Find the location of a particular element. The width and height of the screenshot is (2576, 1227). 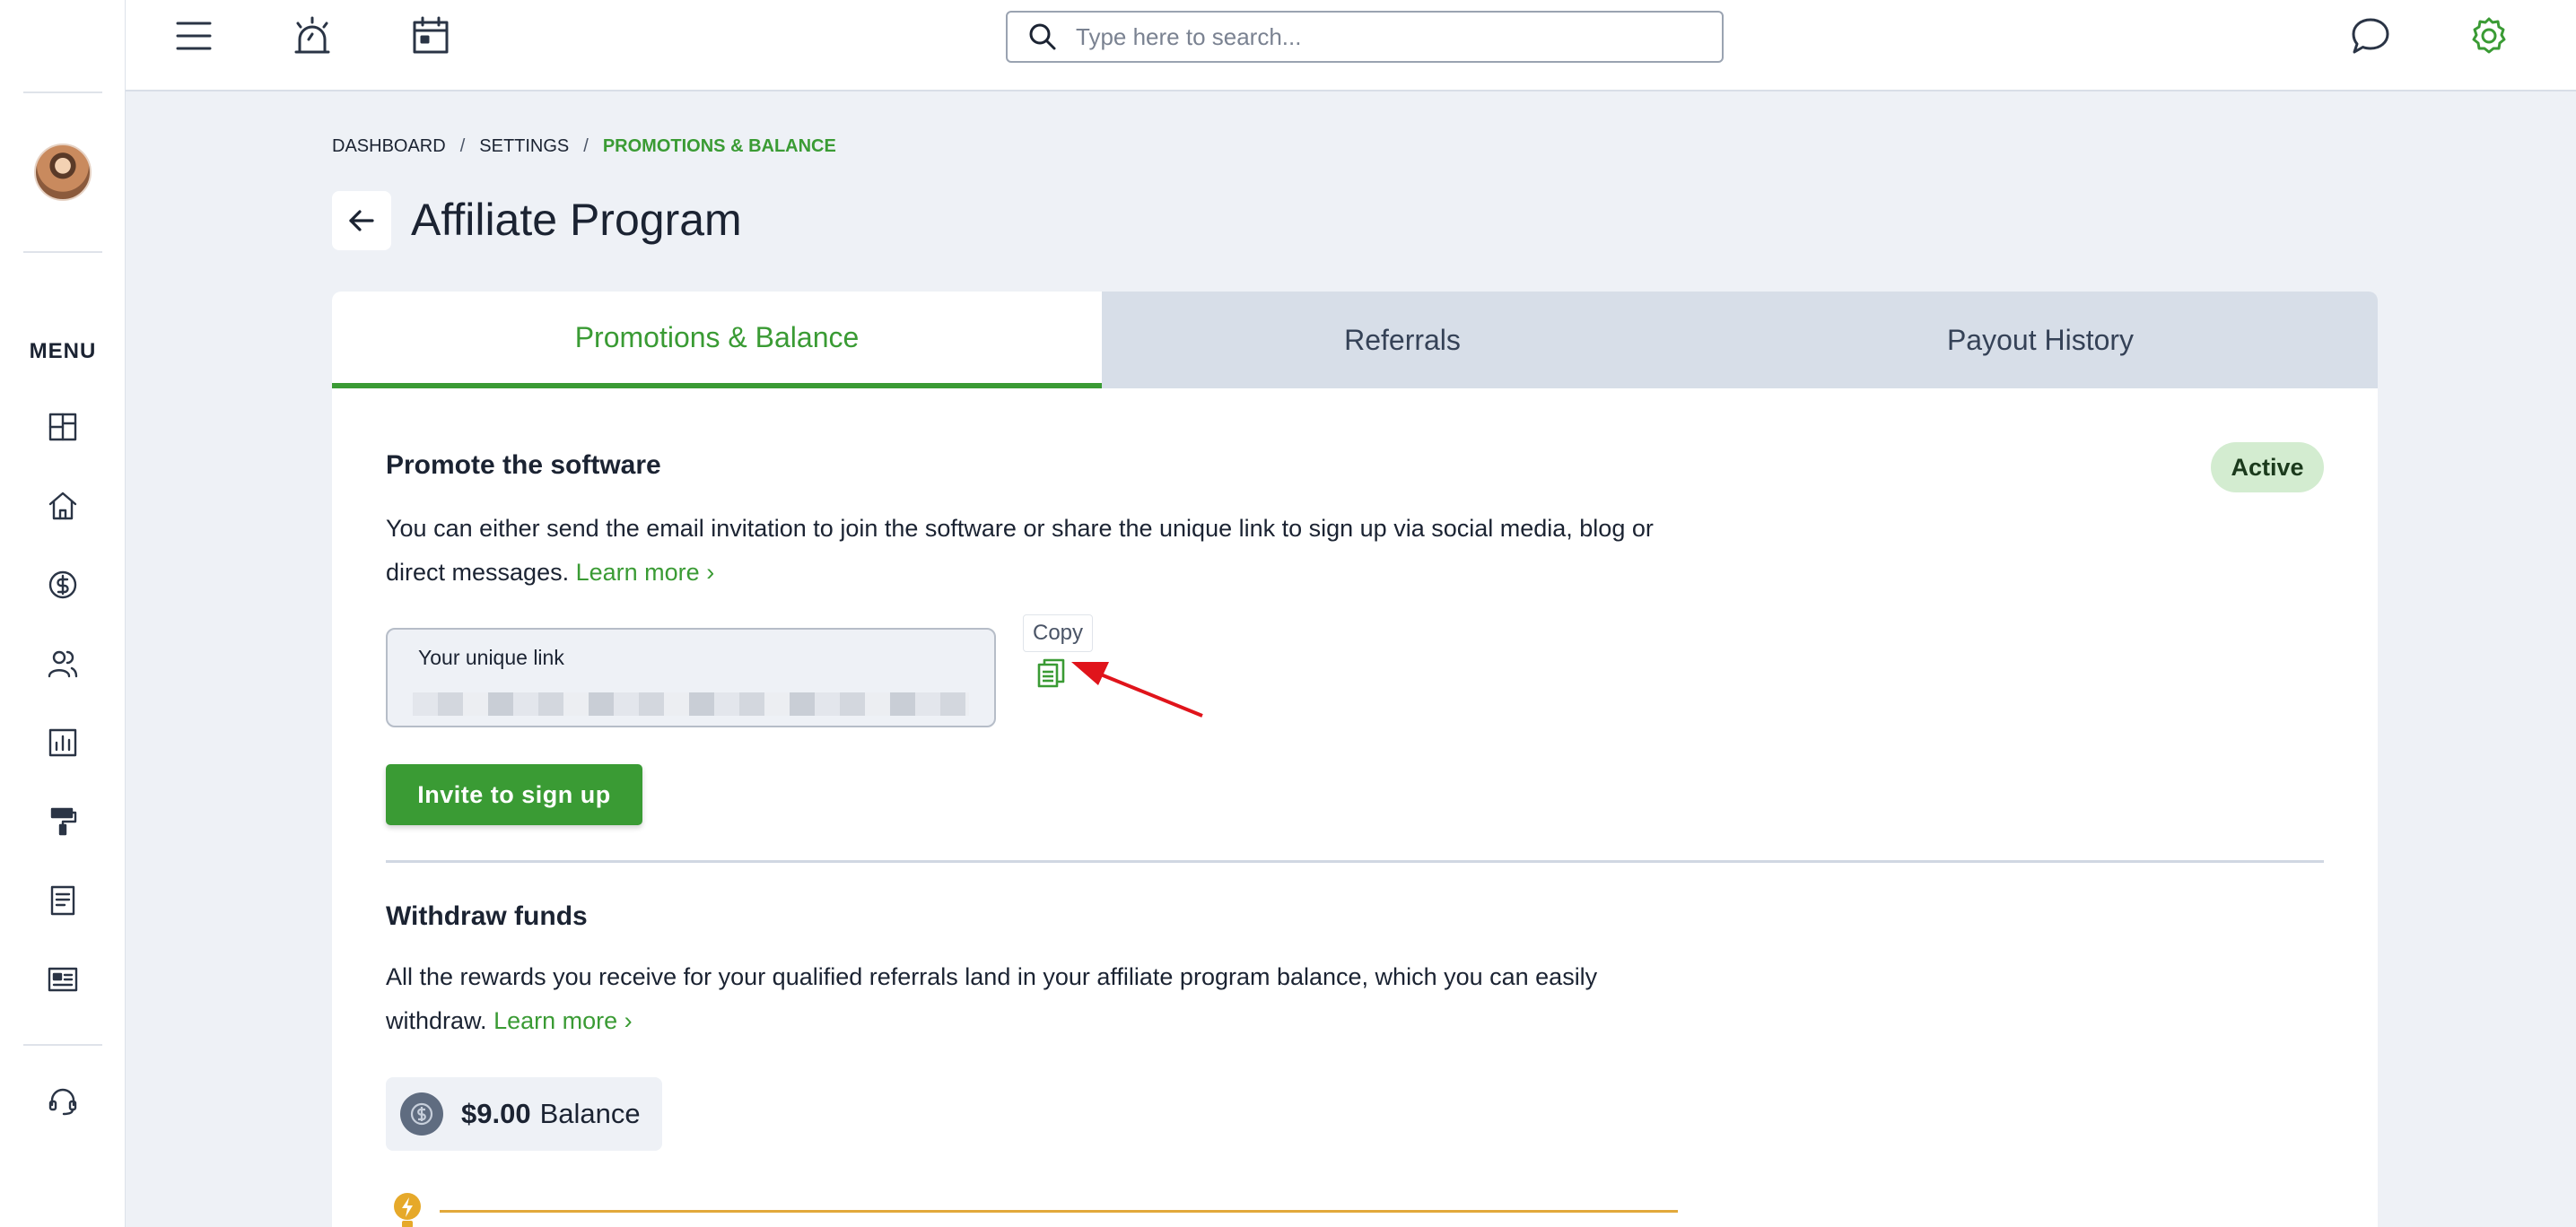

avatar is located at coordinates (63, 172).